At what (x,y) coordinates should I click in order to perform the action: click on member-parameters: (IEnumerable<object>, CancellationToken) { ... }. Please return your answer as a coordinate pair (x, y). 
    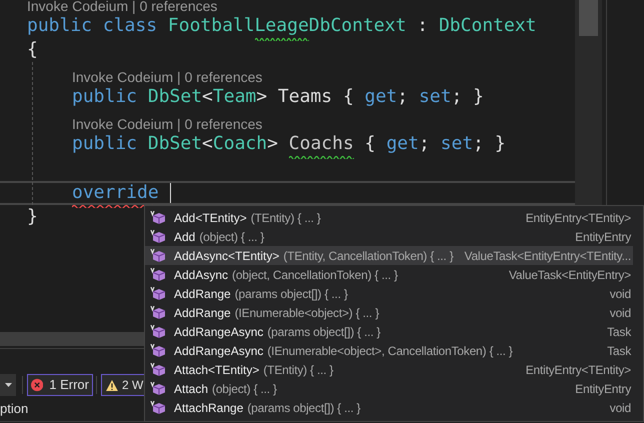
    Looking at the image, I should click on (390, 351).